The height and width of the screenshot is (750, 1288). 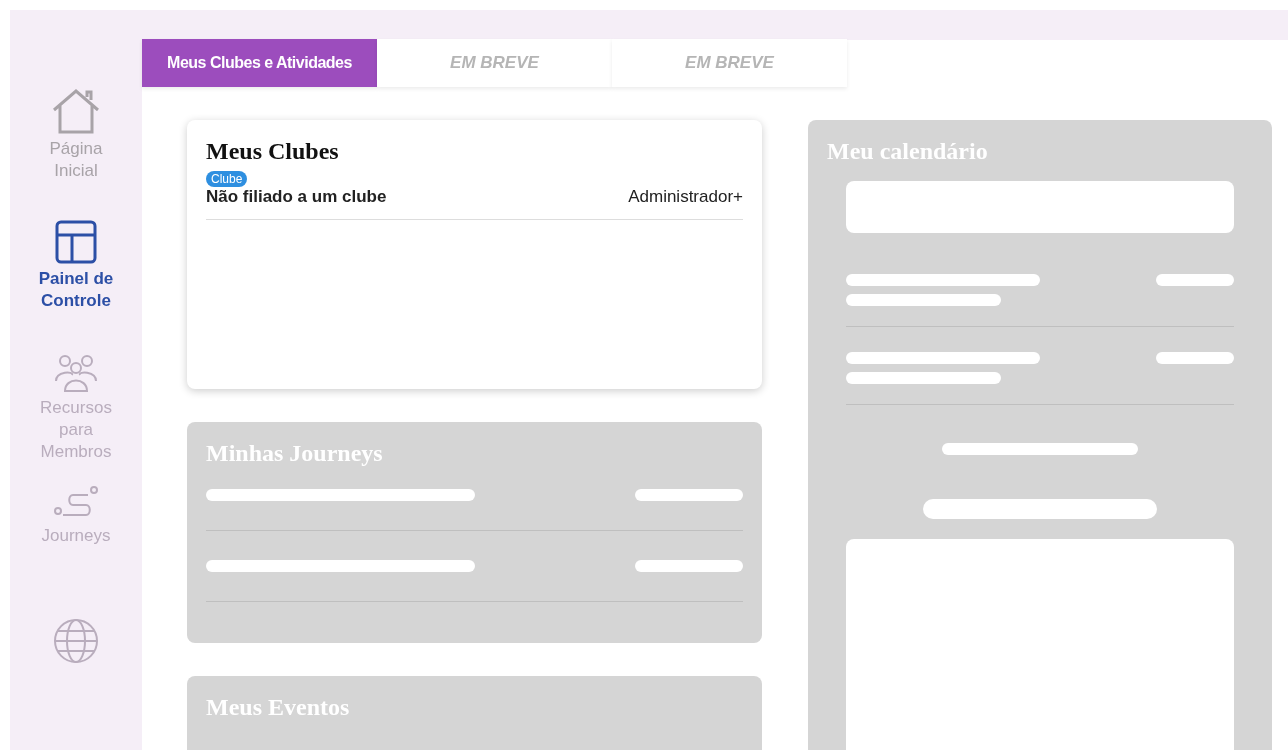 I want to click on sidebar-item: Página Inicial, so click(x=76, y=154).